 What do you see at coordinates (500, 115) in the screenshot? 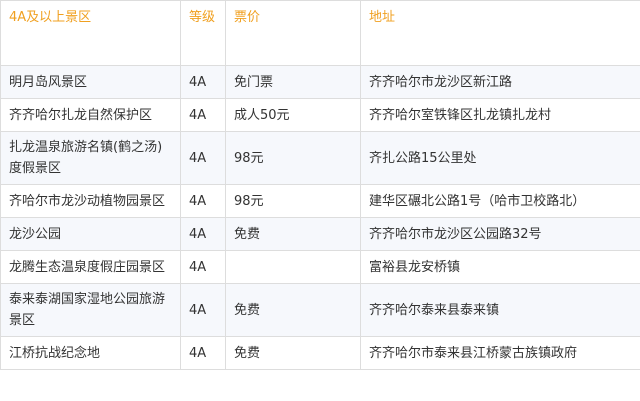
I see `cell-address: 齐齐哈尔室铁锋区扎龙镇扎龙村` at bounding box center [500, 115].